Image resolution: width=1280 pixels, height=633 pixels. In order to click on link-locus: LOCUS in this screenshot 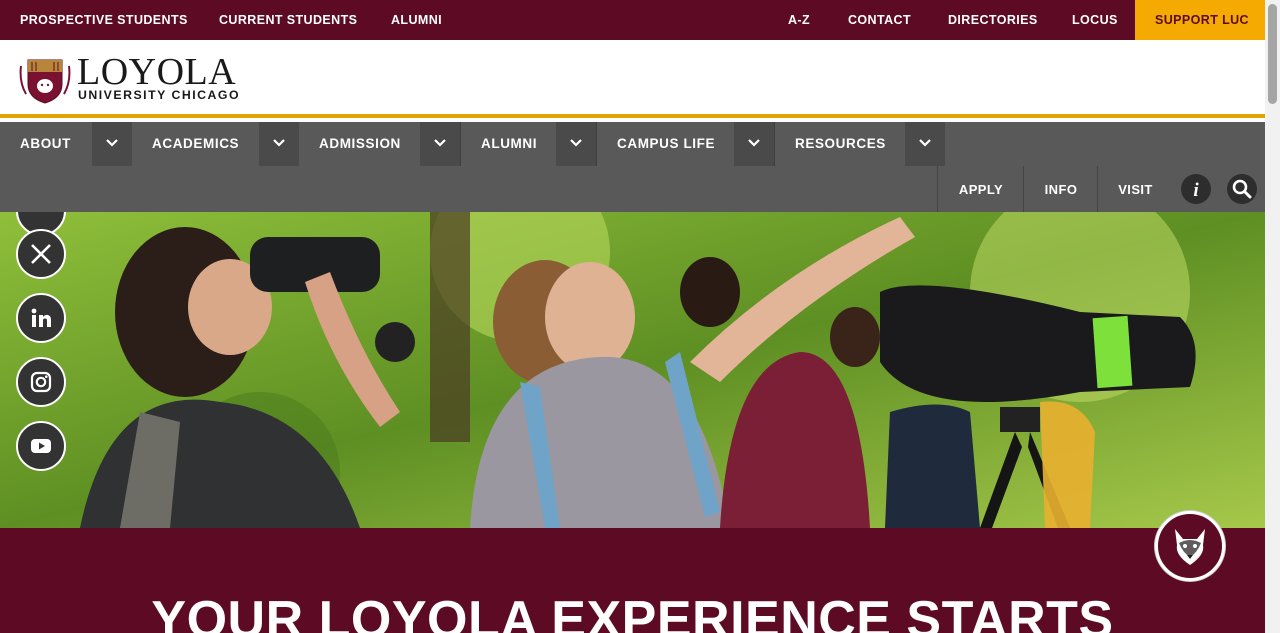, I will do `click(1095, 20)`.